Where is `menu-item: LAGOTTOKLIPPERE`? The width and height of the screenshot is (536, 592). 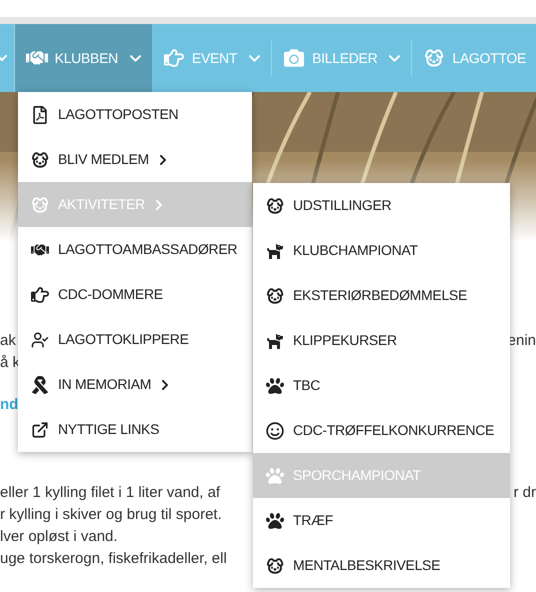 menu-item: LAGOTTOKLIPPERE is located at coordinates (135, 339).